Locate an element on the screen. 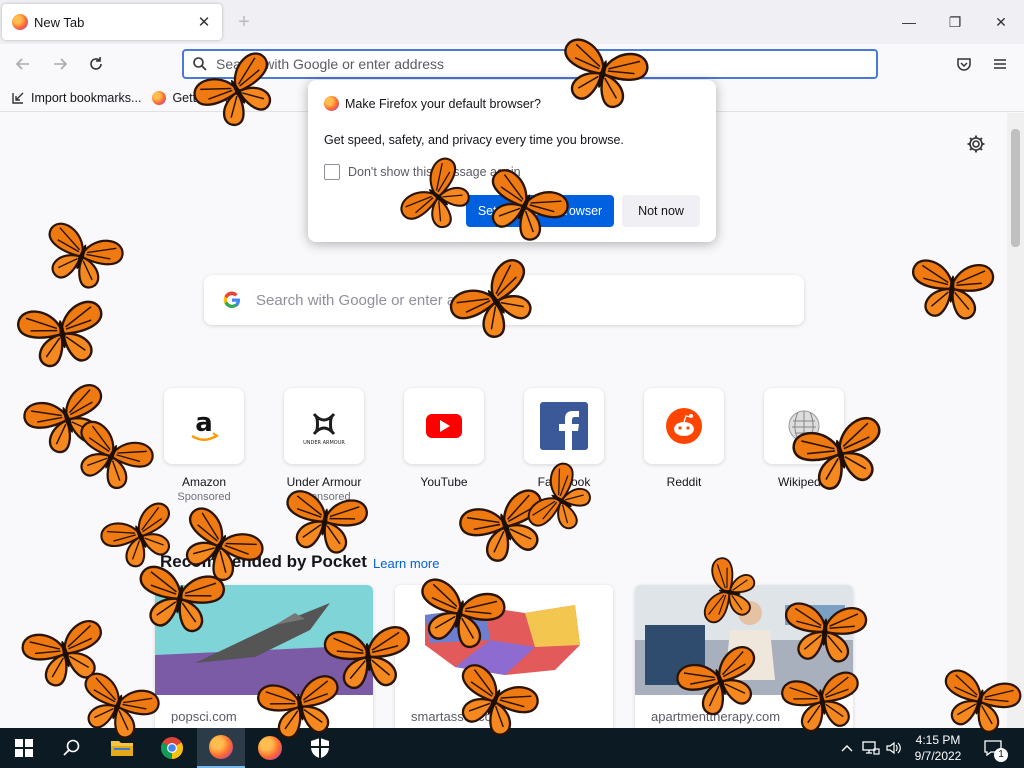 This screenshot has width=1024, height=768. arrow-left-icon is located at coordinates (22, 64).